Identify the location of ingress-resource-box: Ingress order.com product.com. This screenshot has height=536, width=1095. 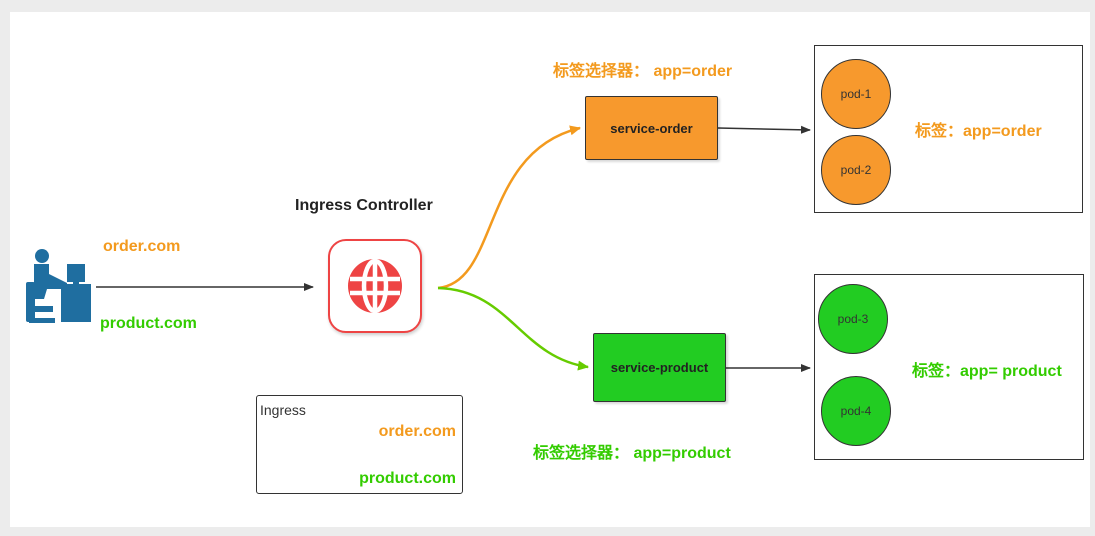
(359, 444).